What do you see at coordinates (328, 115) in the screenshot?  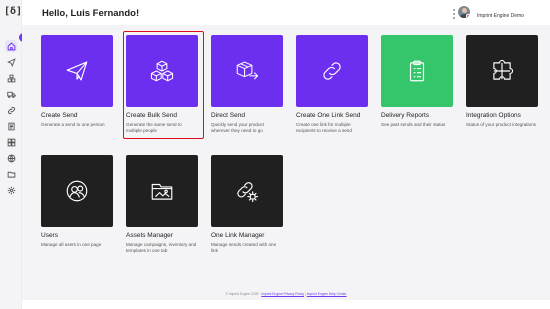 I see `card-title: Create One Link Send` at bounding box center [328, 115].